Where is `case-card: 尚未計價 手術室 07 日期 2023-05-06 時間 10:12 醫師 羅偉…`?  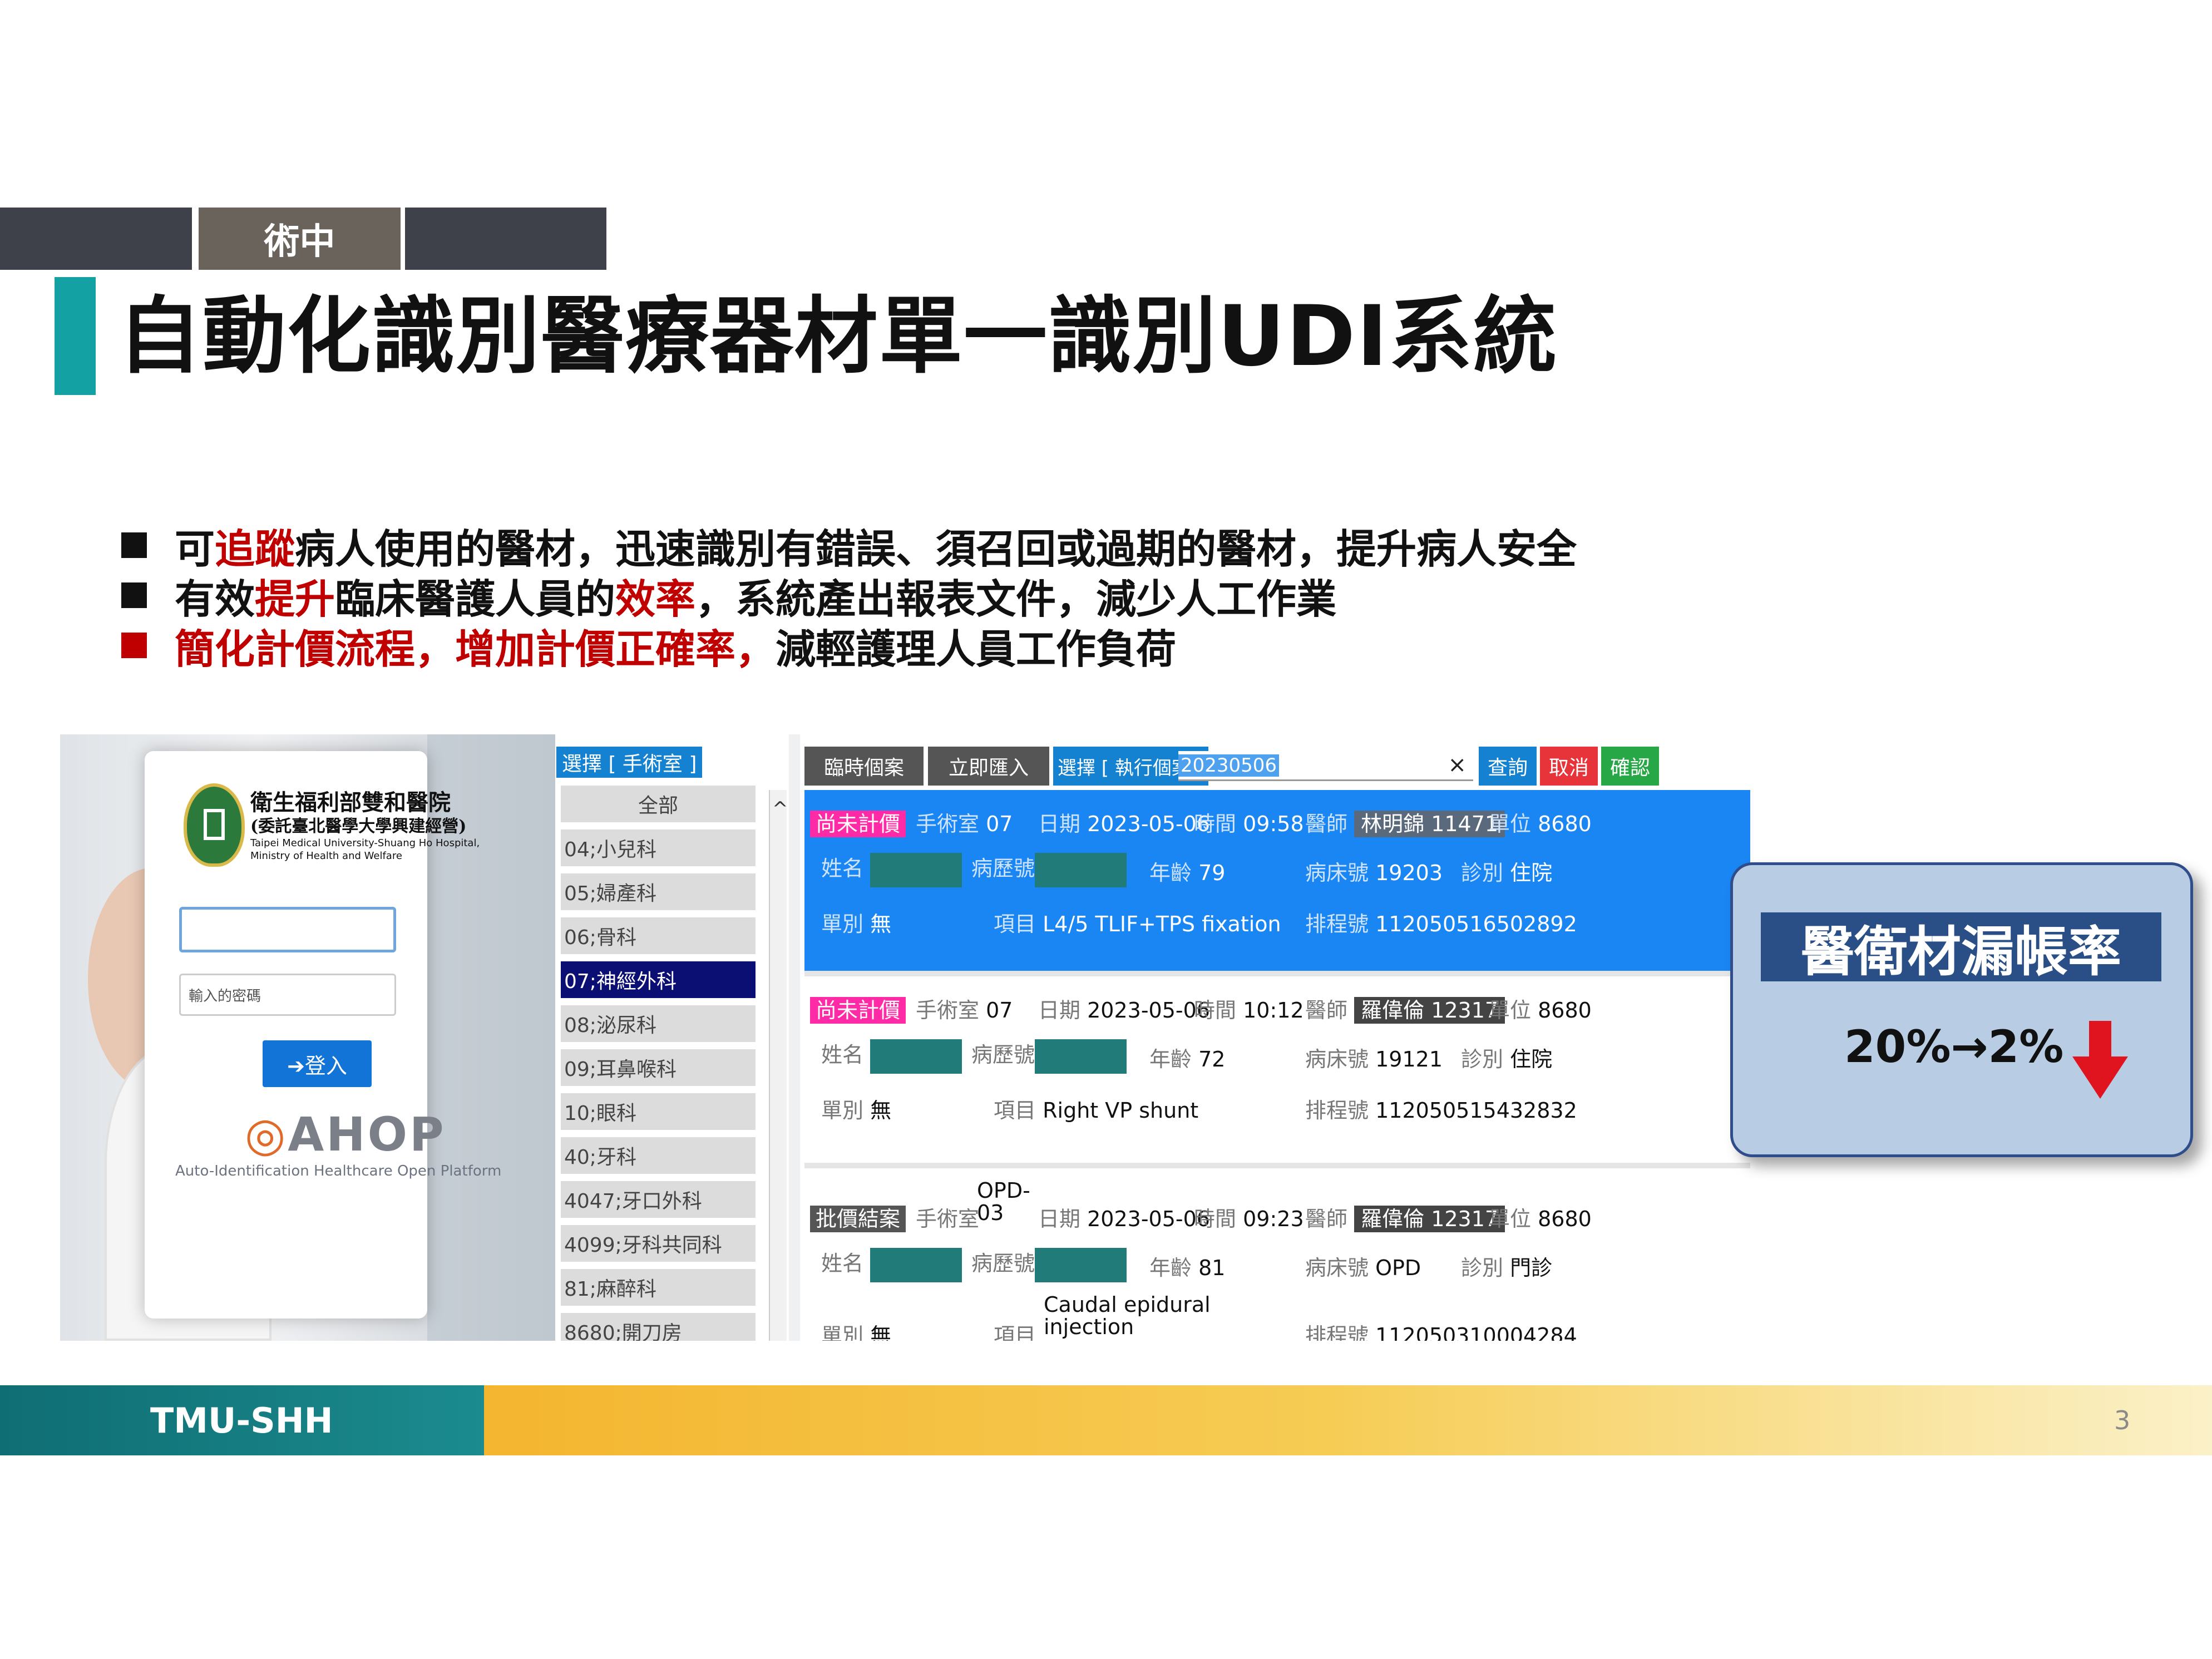
case-card: 尚未計價 手術室 07 日期 2023-05-06 時間 10:12 醫師 羅偉… is located at coordinates (1277, 1063).